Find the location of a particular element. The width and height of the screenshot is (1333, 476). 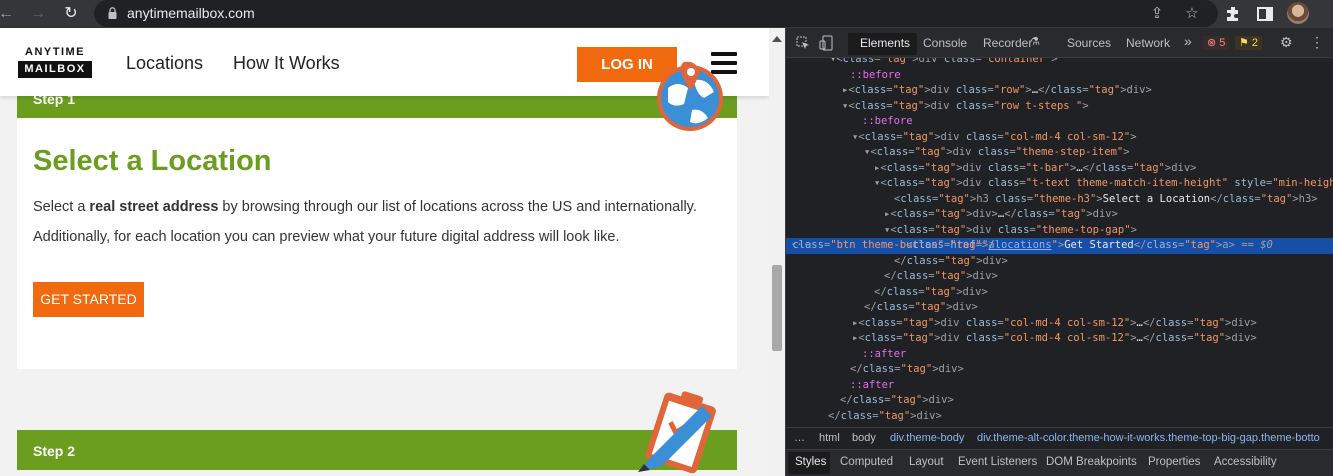

side-panel-icon is located at coordinates (1265, 14).